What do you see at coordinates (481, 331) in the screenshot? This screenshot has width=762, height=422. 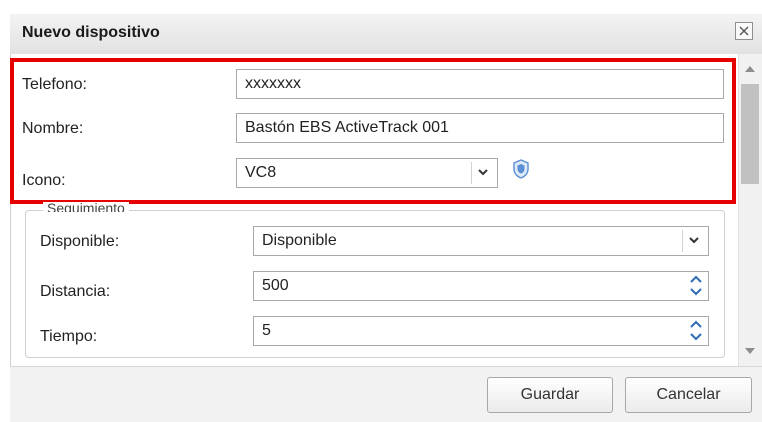 I see `tiempo-input: 5` at bounding box center [481, 331].